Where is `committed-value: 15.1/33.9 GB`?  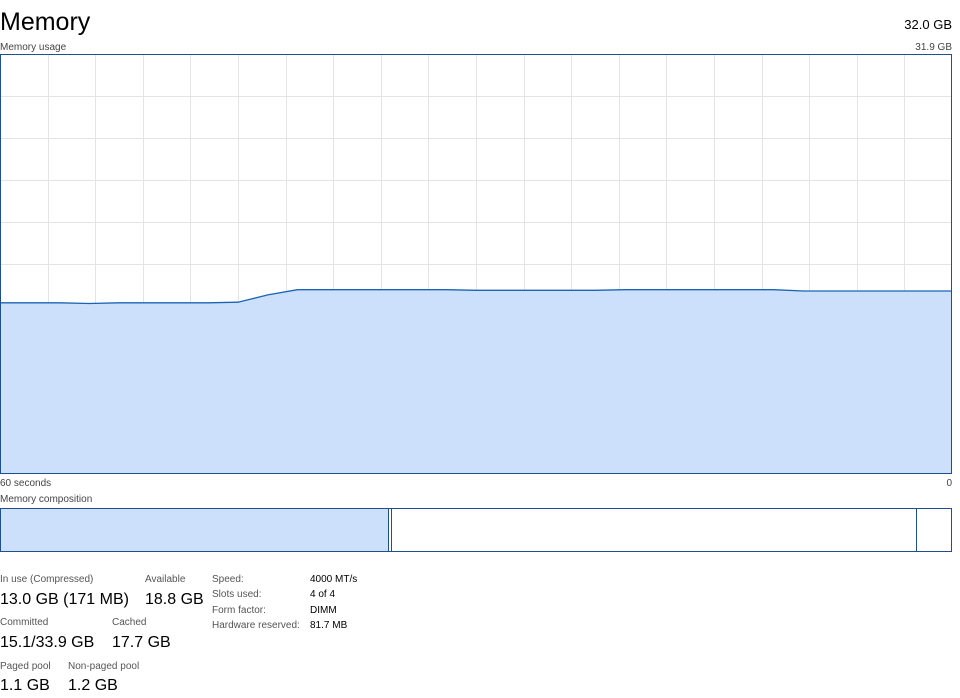 committed-value: 15.1/33.9 GB is located at coordinates (47, 642).